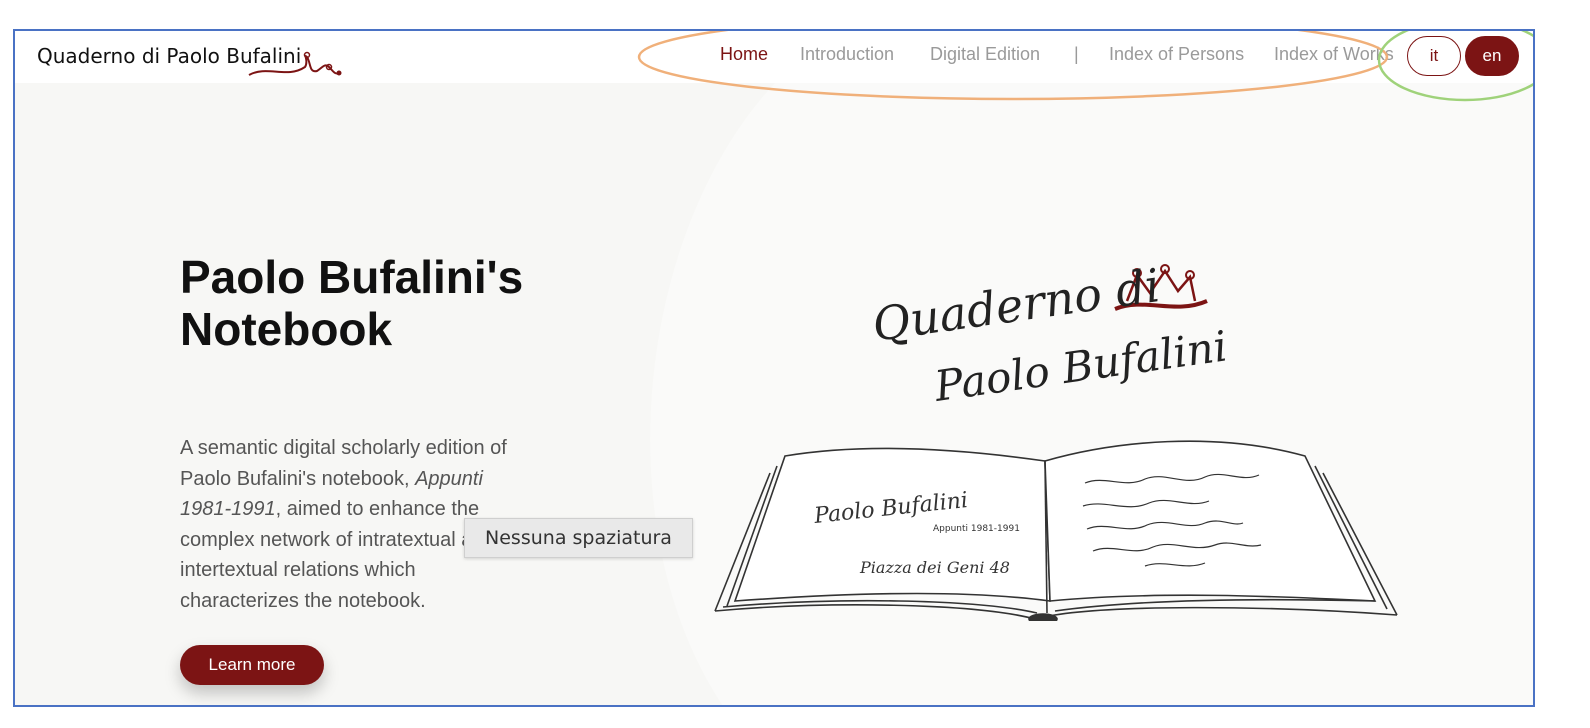 Image resolution: width=1590 pixels, height=728 pixels. Describe the element at coordinates (976, 529) in the screenshot. I see `book-page-left-subtitle: Appunti 1981-1991` at that location.